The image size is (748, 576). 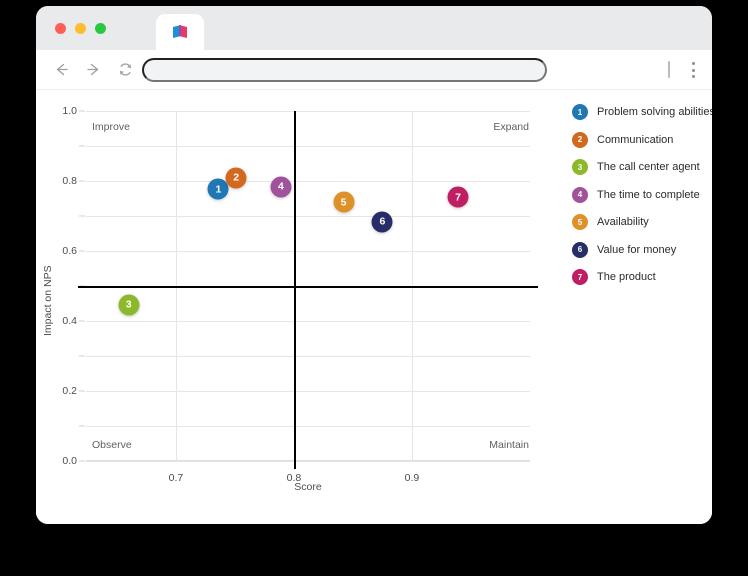 I want to click on legend-marker: 2, so click(x=580, y=139).